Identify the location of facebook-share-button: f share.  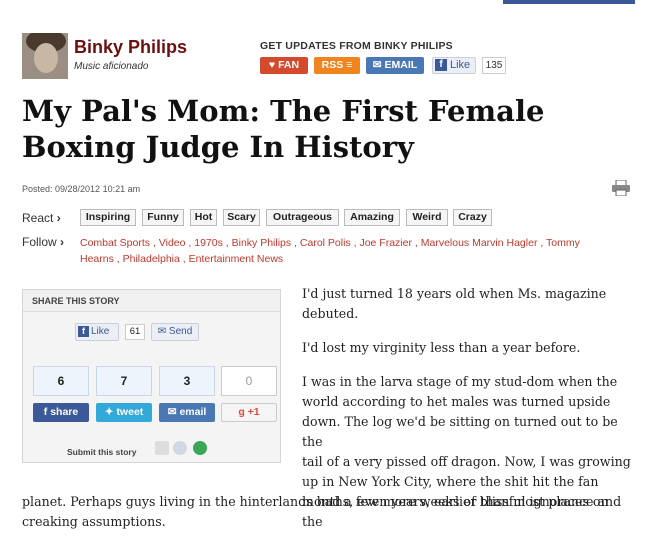
(61, 412).